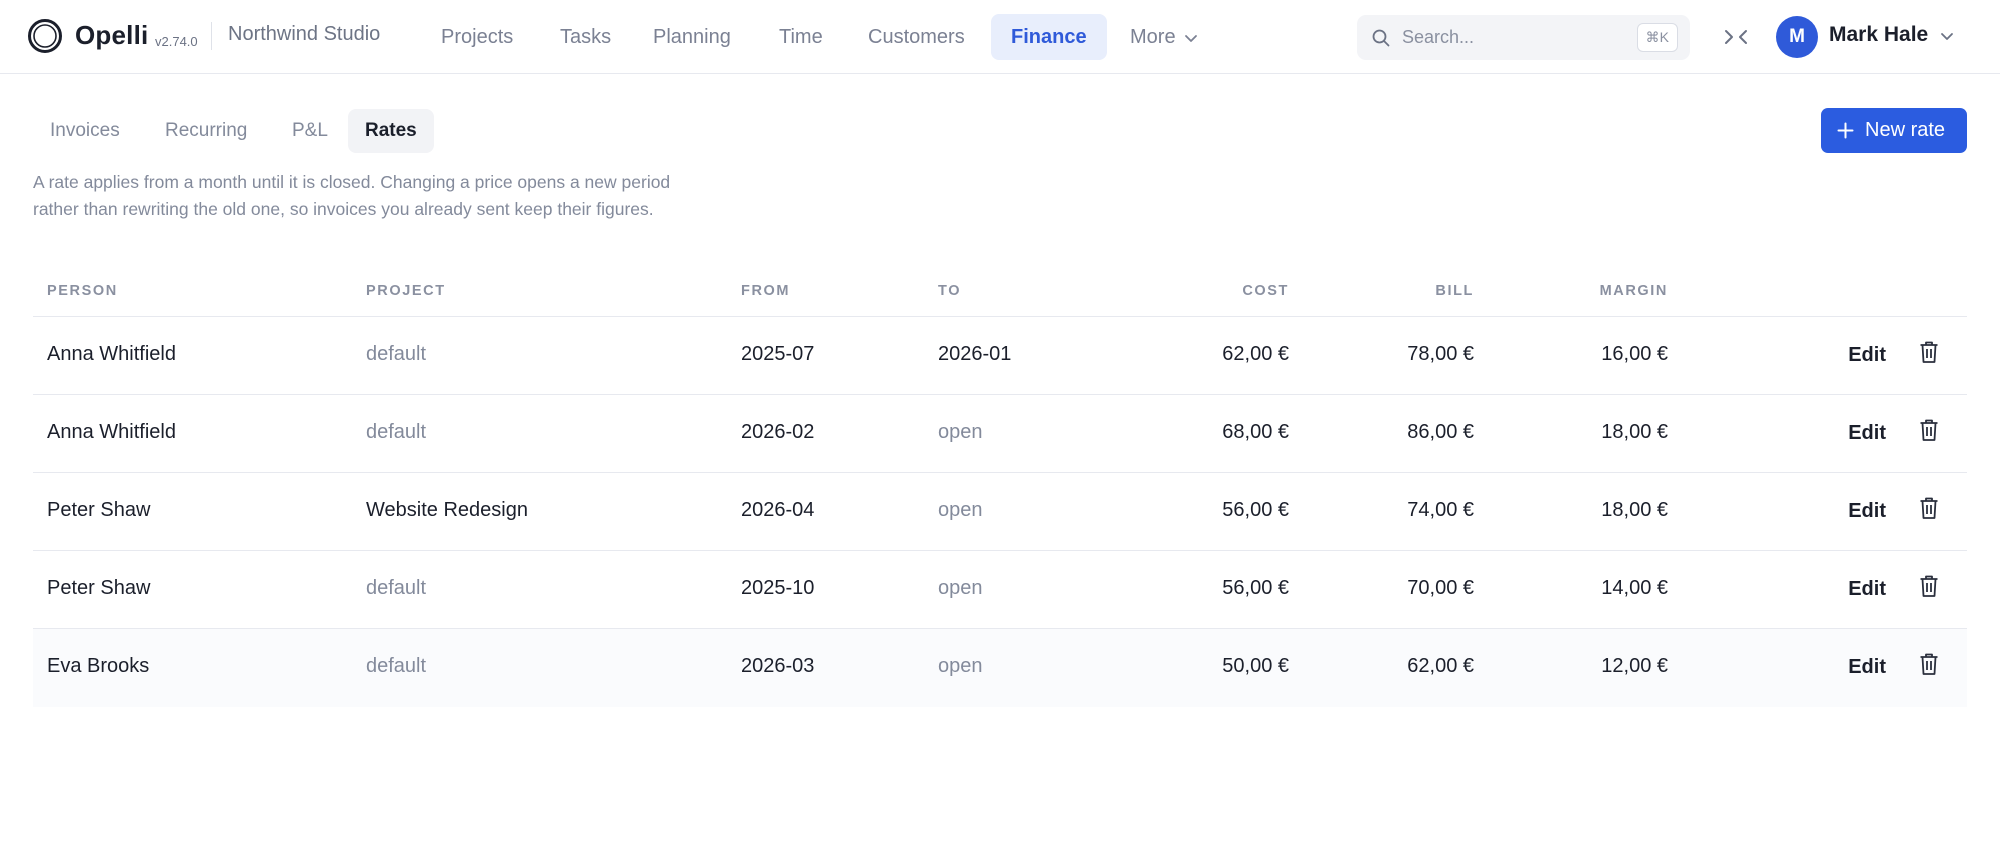  What do you see at coordinates (801, 37) in the screenshot?
I see `nav-item-time: Time` at bounding box center [801, 37].